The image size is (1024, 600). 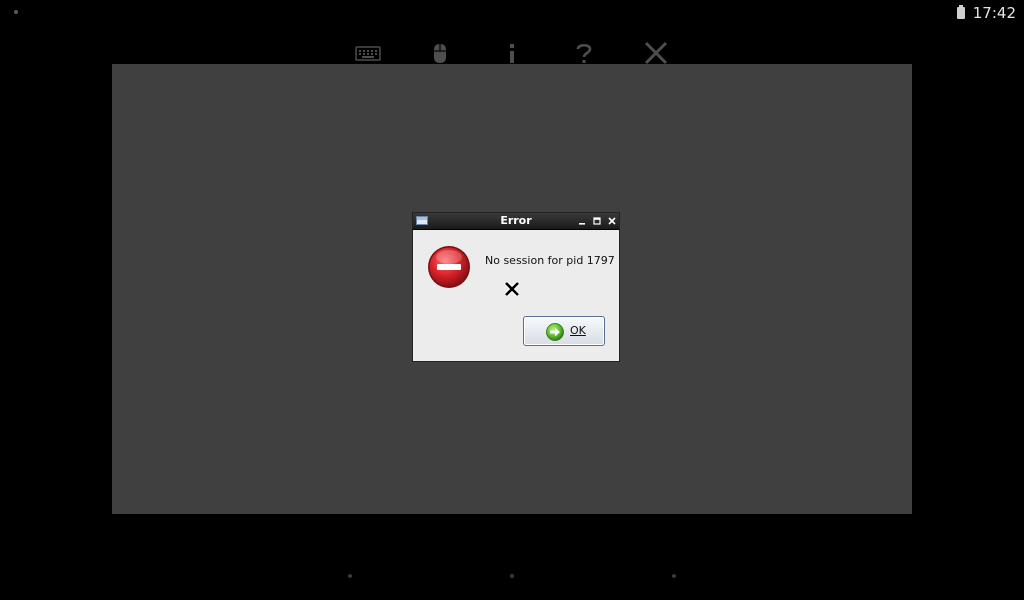 What do you see at coordinates (440, 53) in the screenshot?
I see `mouse-icon` at bounding box center [440, 53].